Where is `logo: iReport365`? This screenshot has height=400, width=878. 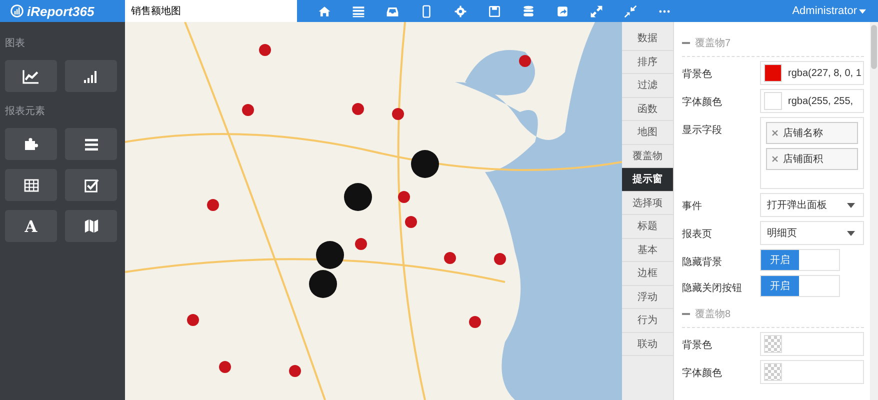
logo: iReport365 is located at coordinates (62, 11).